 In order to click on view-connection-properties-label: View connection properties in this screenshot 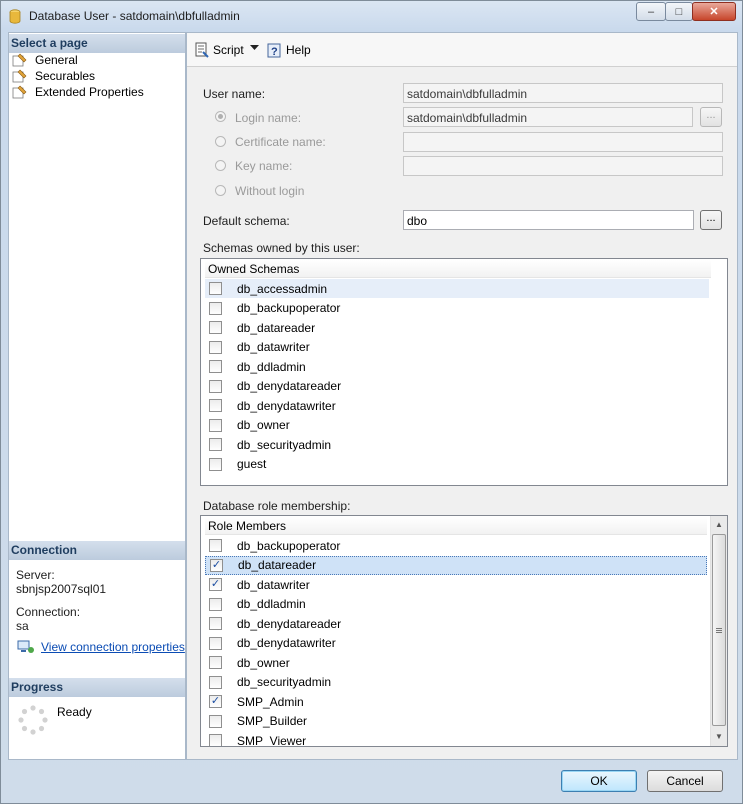, I will do `click(113, 647)`.